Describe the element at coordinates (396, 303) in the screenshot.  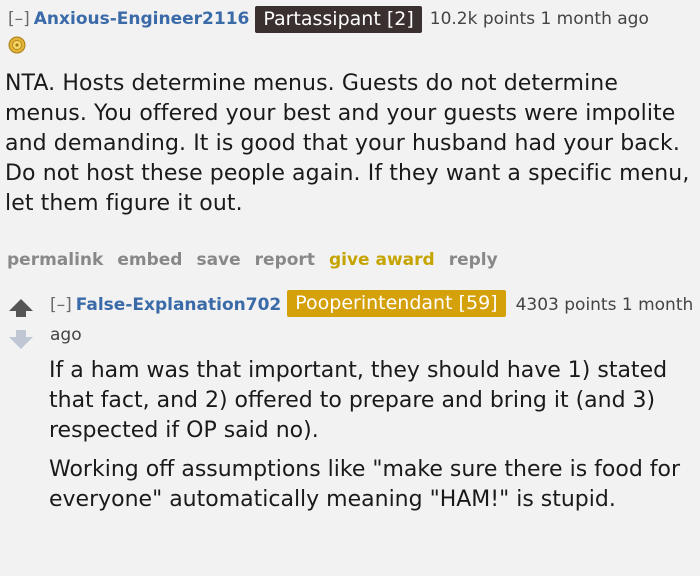
I see `user-flair: Pooperintendant [59]` at that location.